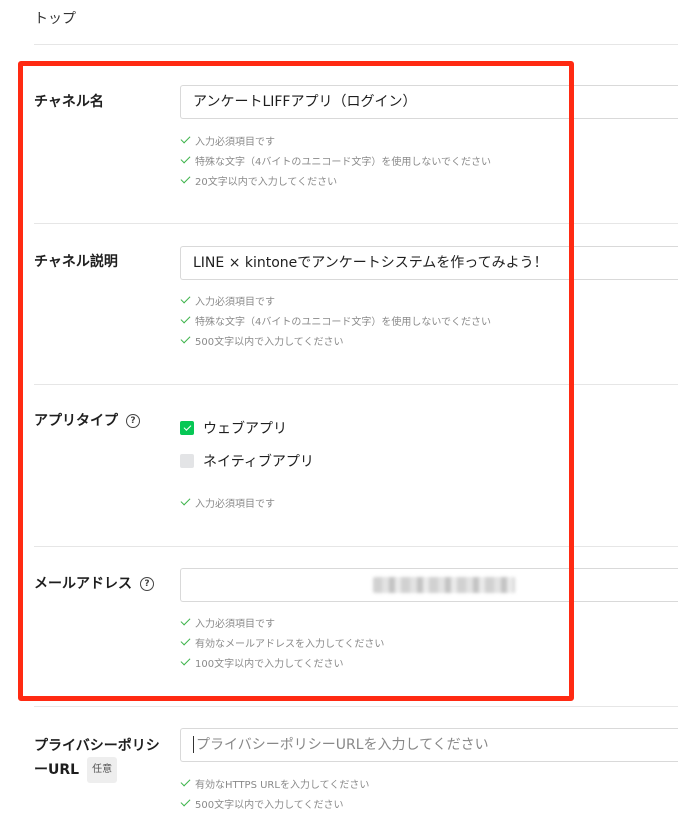 The width and height of the screenshot is (678, 824). Describe the element at coordinates (429, 102) in the screenshot. I see `channel-name-input: アンケートLIFFアプリ（ログイン）` at that location.